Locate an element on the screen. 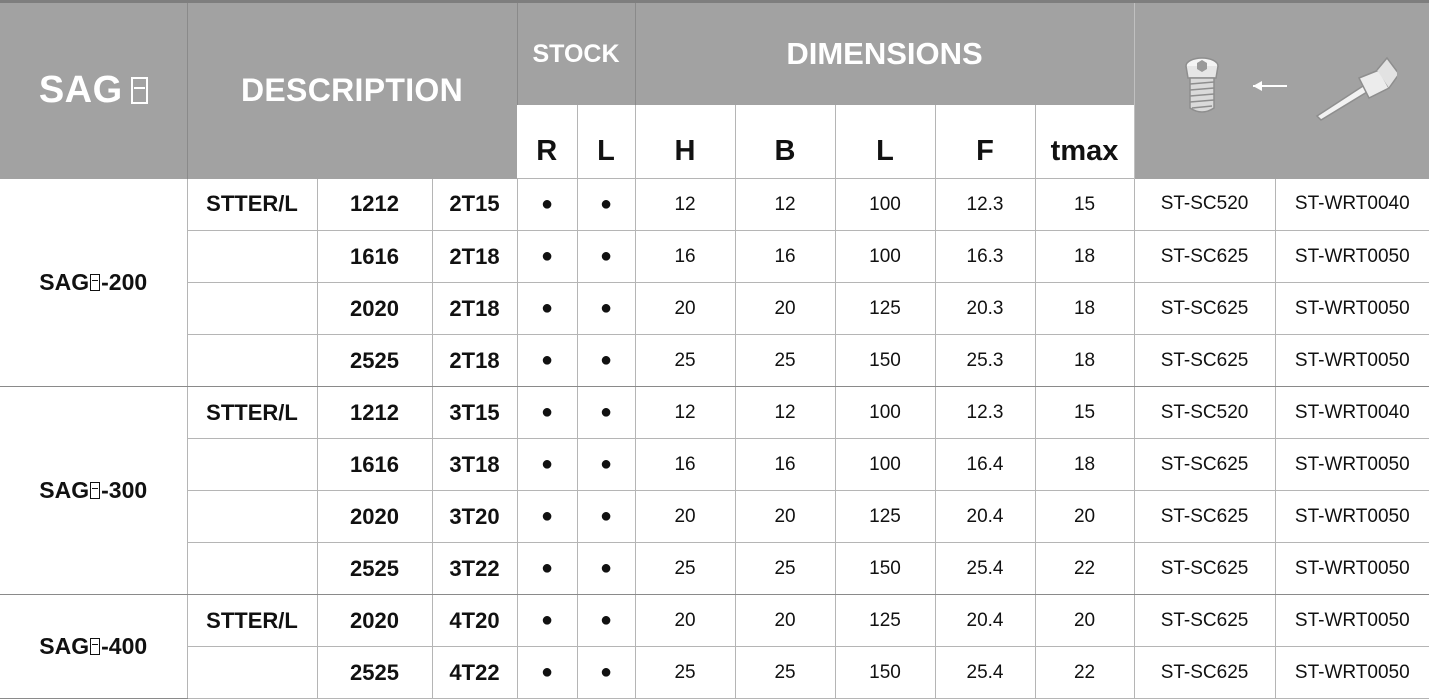  series-cell: SAG -300 is located at coordinates (93, 490).